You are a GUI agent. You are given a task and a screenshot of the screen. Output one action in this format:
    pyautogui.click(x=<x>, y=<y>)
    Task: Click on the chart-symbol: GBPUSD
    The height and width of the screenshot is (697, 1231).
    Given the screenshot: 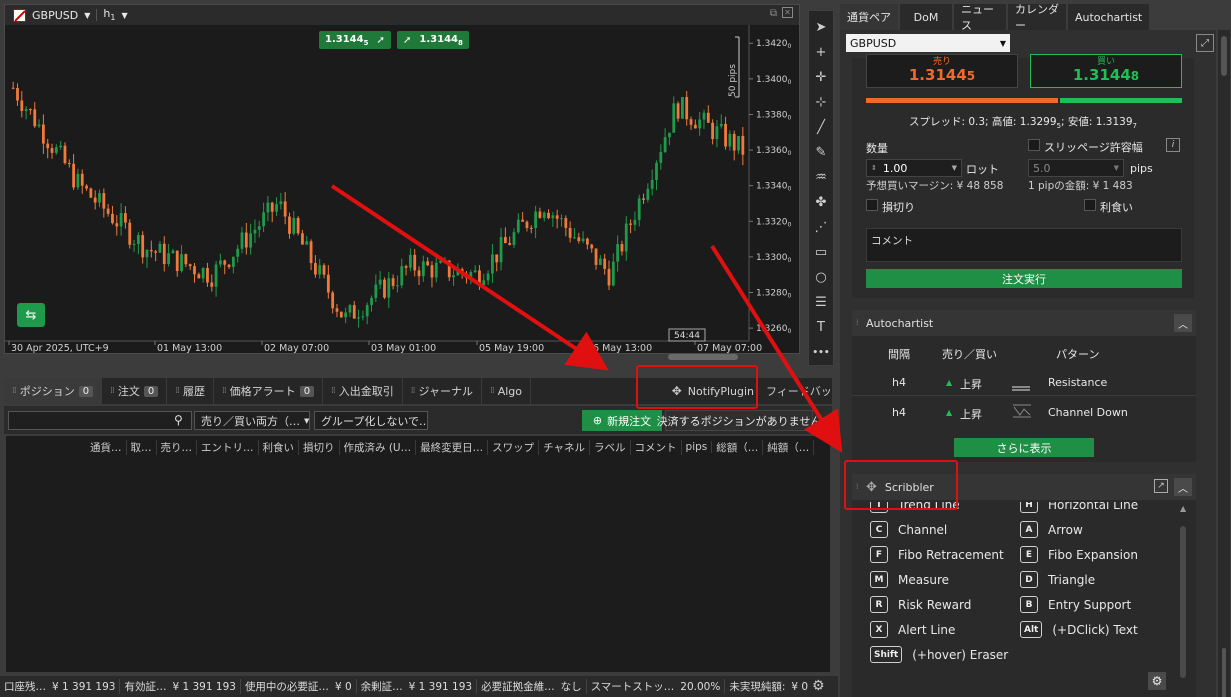 What is the action you would take?
    pyautogui.click(x=55, y=15)
    